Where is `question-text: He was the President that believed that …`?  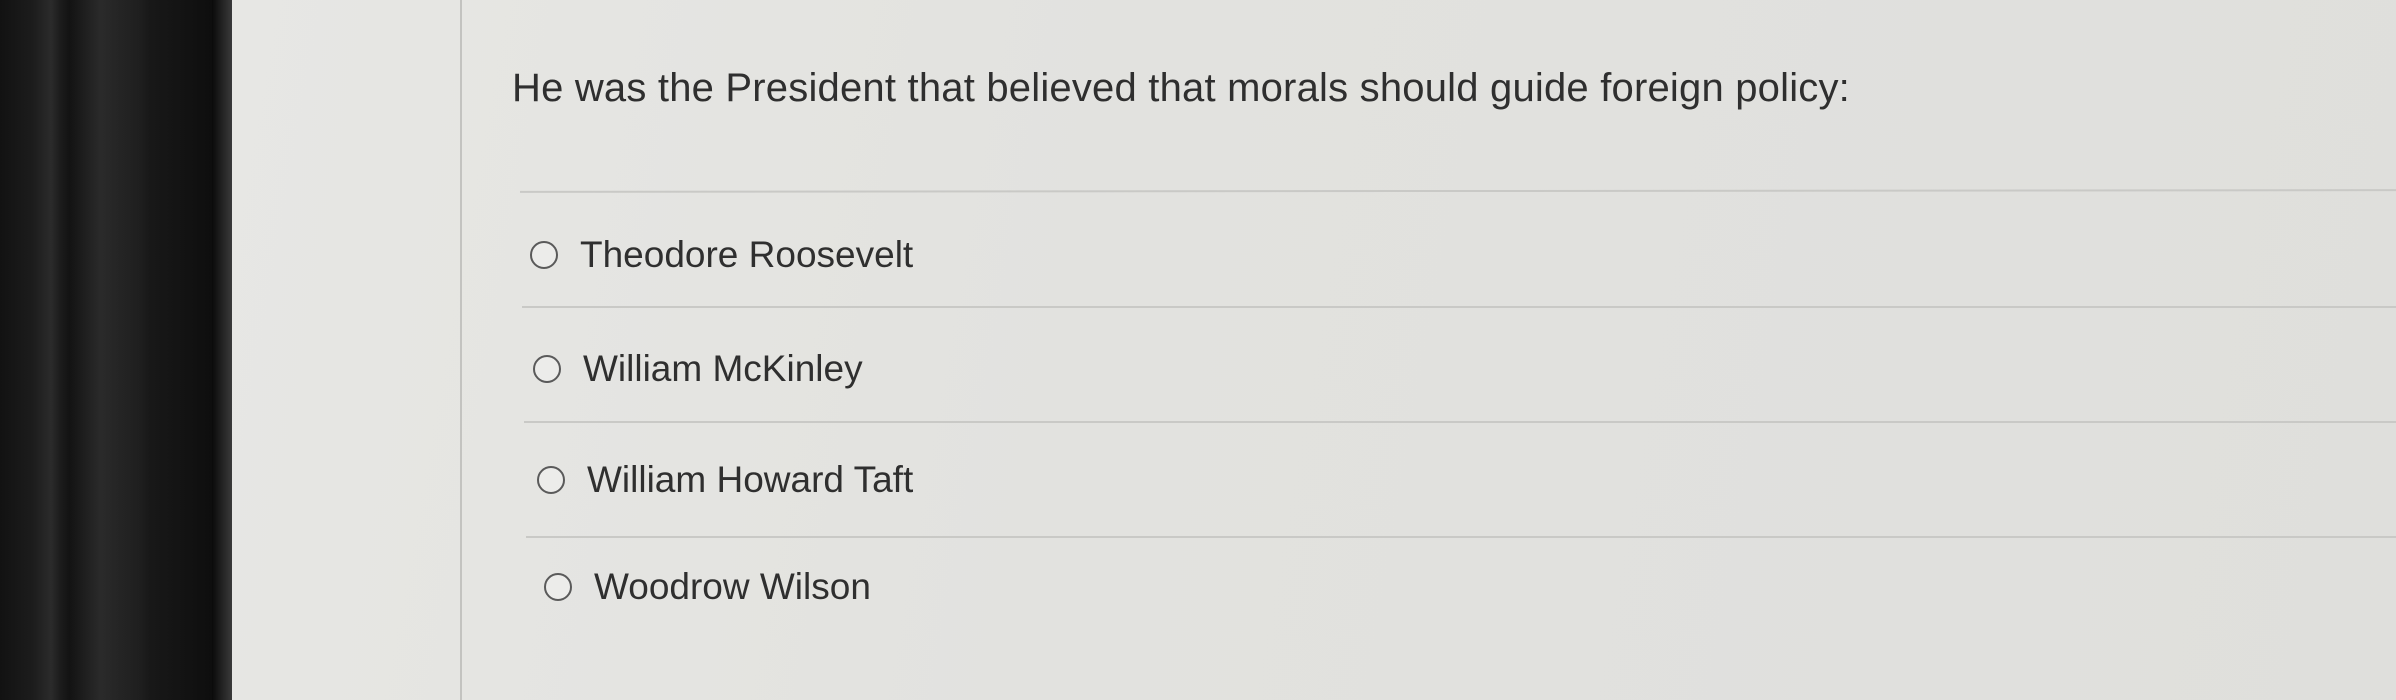 question-text: He was the President that believed that … is located at coordinates (1181, 88).